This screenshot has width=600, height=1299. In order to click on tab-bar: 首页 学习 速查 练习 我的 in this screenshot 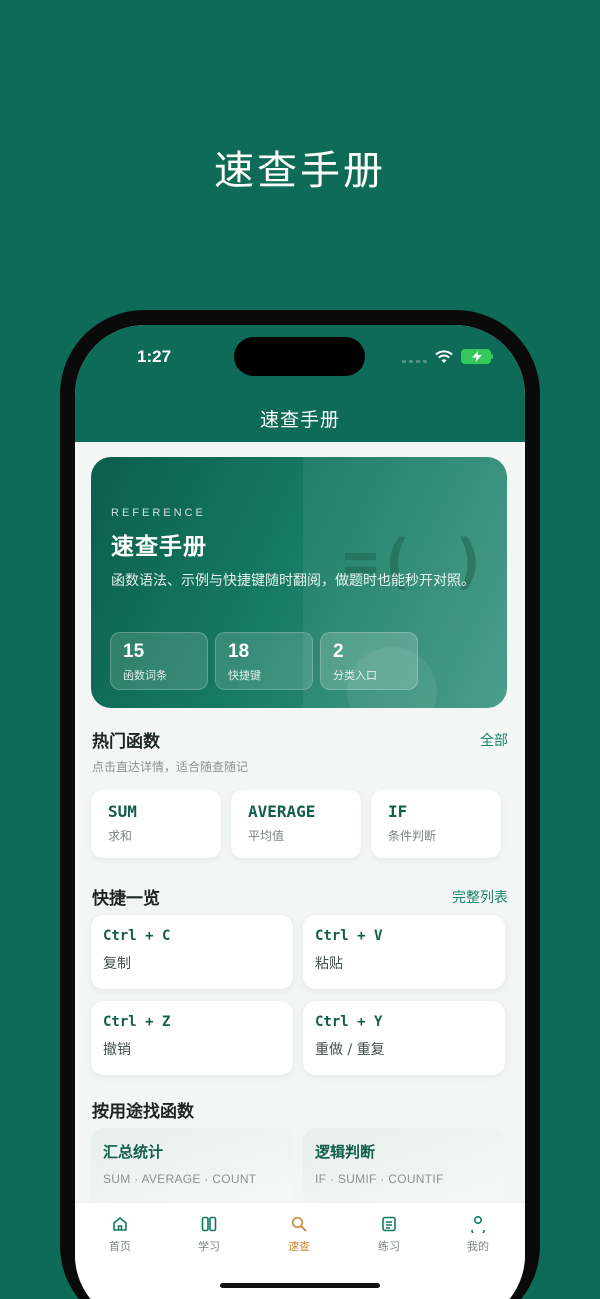, I will do `click(300, 1250)`.